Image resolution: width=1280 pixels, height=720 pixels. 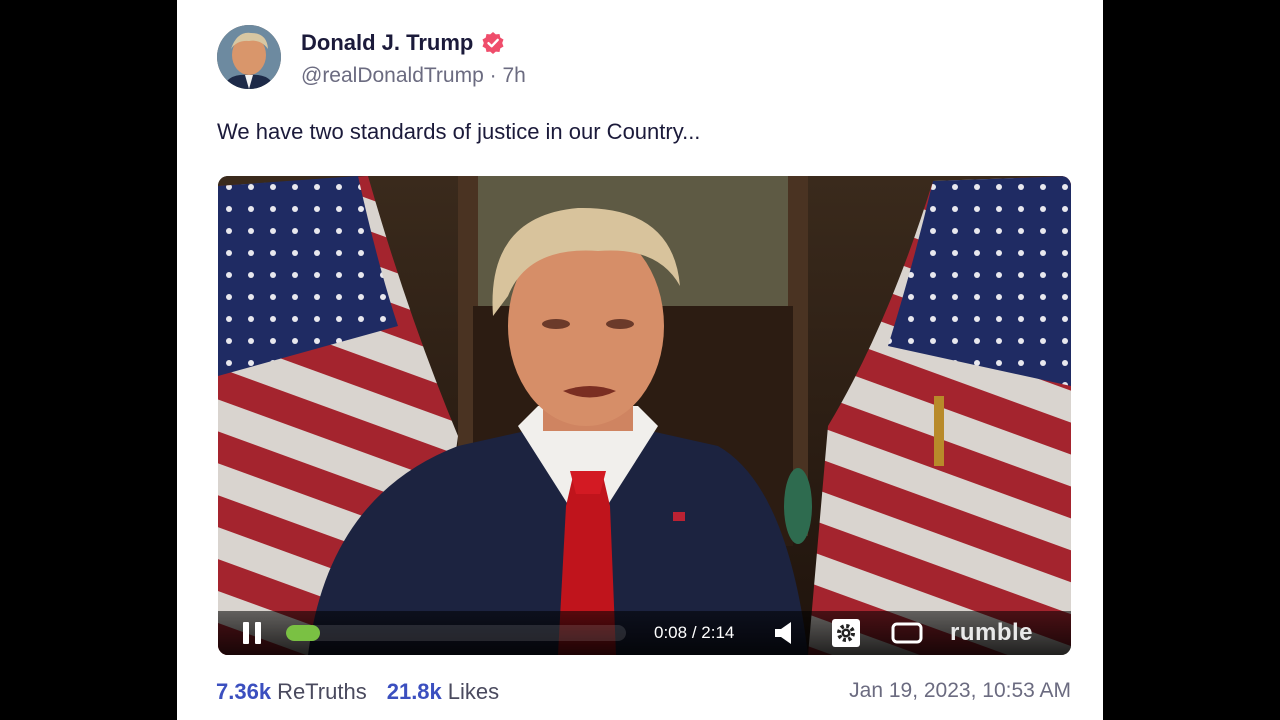 I want to click on verified-badge-icon, so click(x=493, y=43).